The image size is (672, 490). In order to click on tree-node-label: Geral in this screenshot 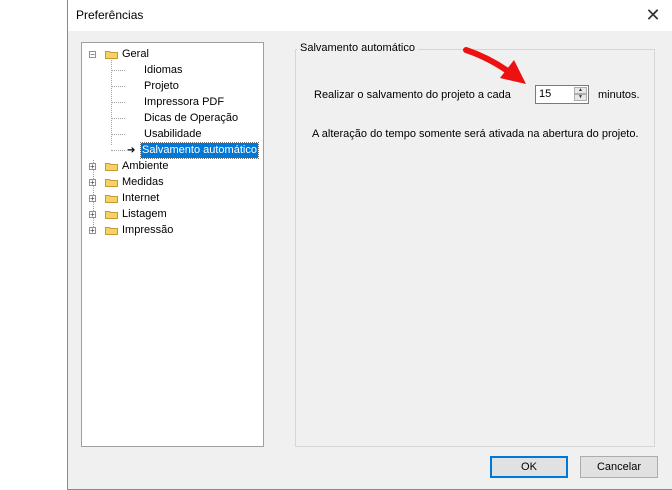, I will do `click(135, 54)`.